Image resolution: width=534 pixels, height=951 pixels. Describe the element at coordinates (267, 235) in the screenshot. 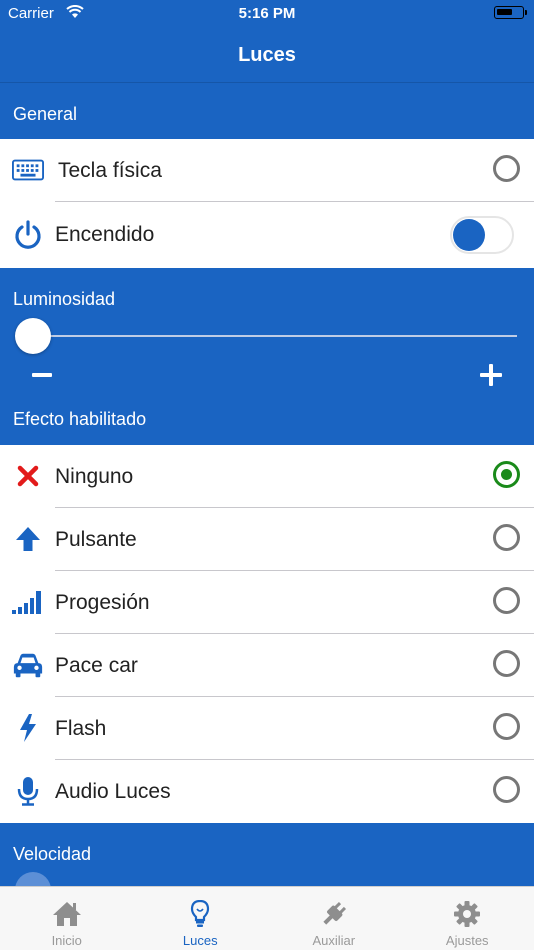

I see `row-power: Encendido` at that location.